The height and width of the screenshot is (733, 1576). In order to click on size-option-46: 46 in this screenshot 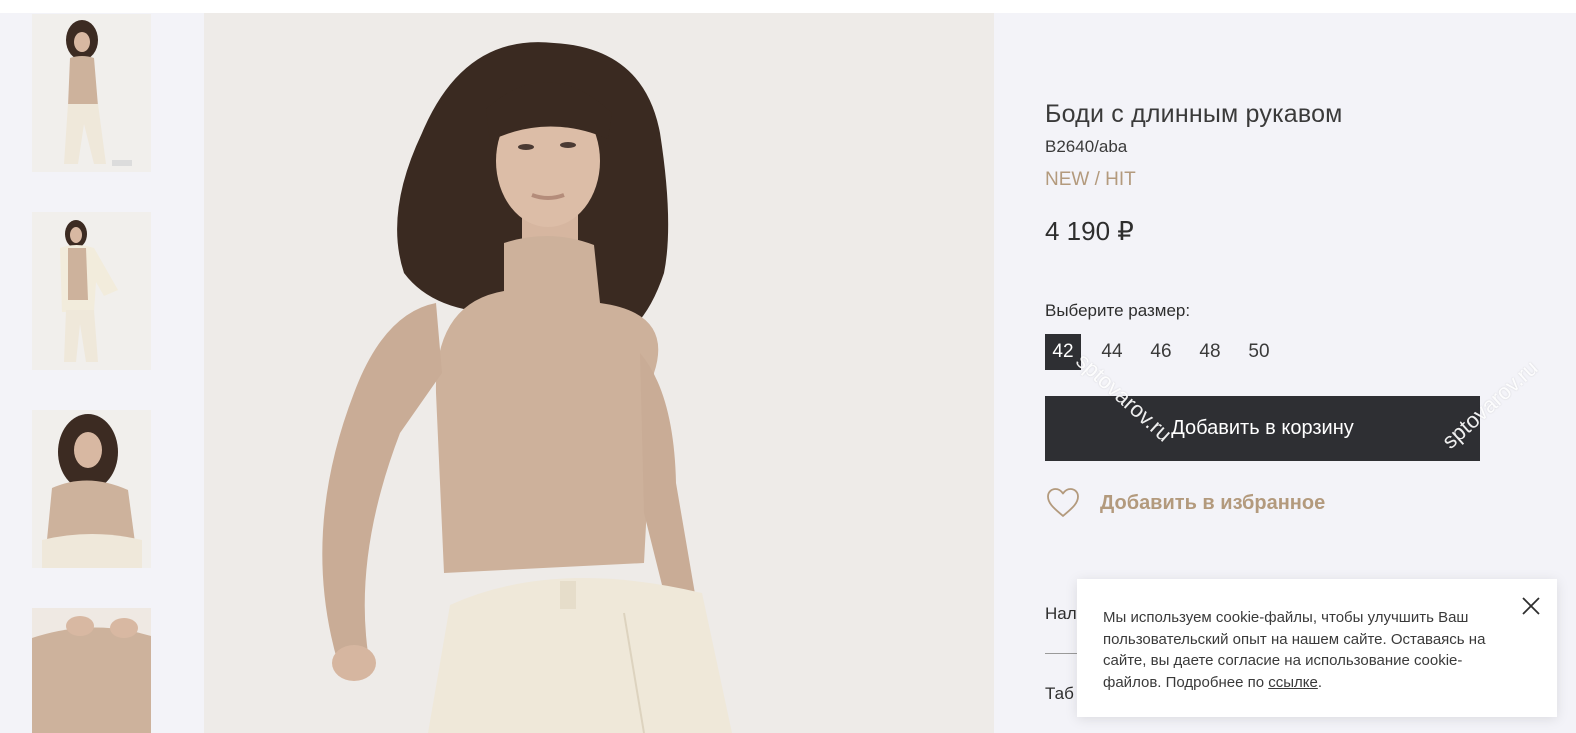, I will do `click(1161, 352)`.